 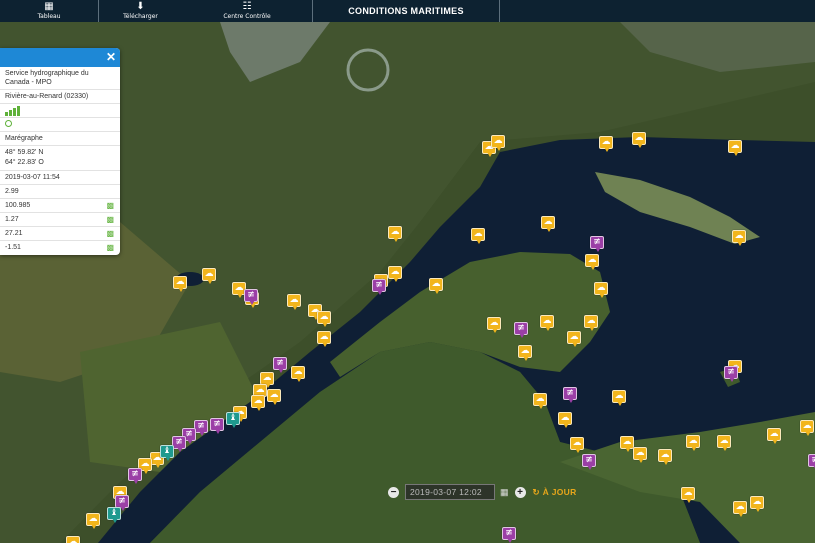 What do you see at coordinates (247, 11) in the screenshot?
I see `centre-controle-button: ☷ Centre Contrôle` at bounding box center [247, 11].